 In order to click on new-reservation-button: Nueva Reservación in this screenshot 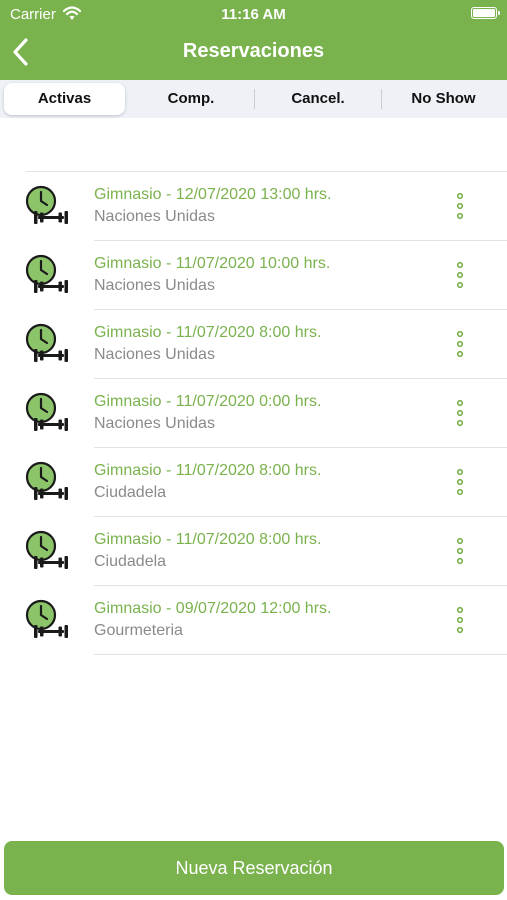, I will do `click(254, 868)`.